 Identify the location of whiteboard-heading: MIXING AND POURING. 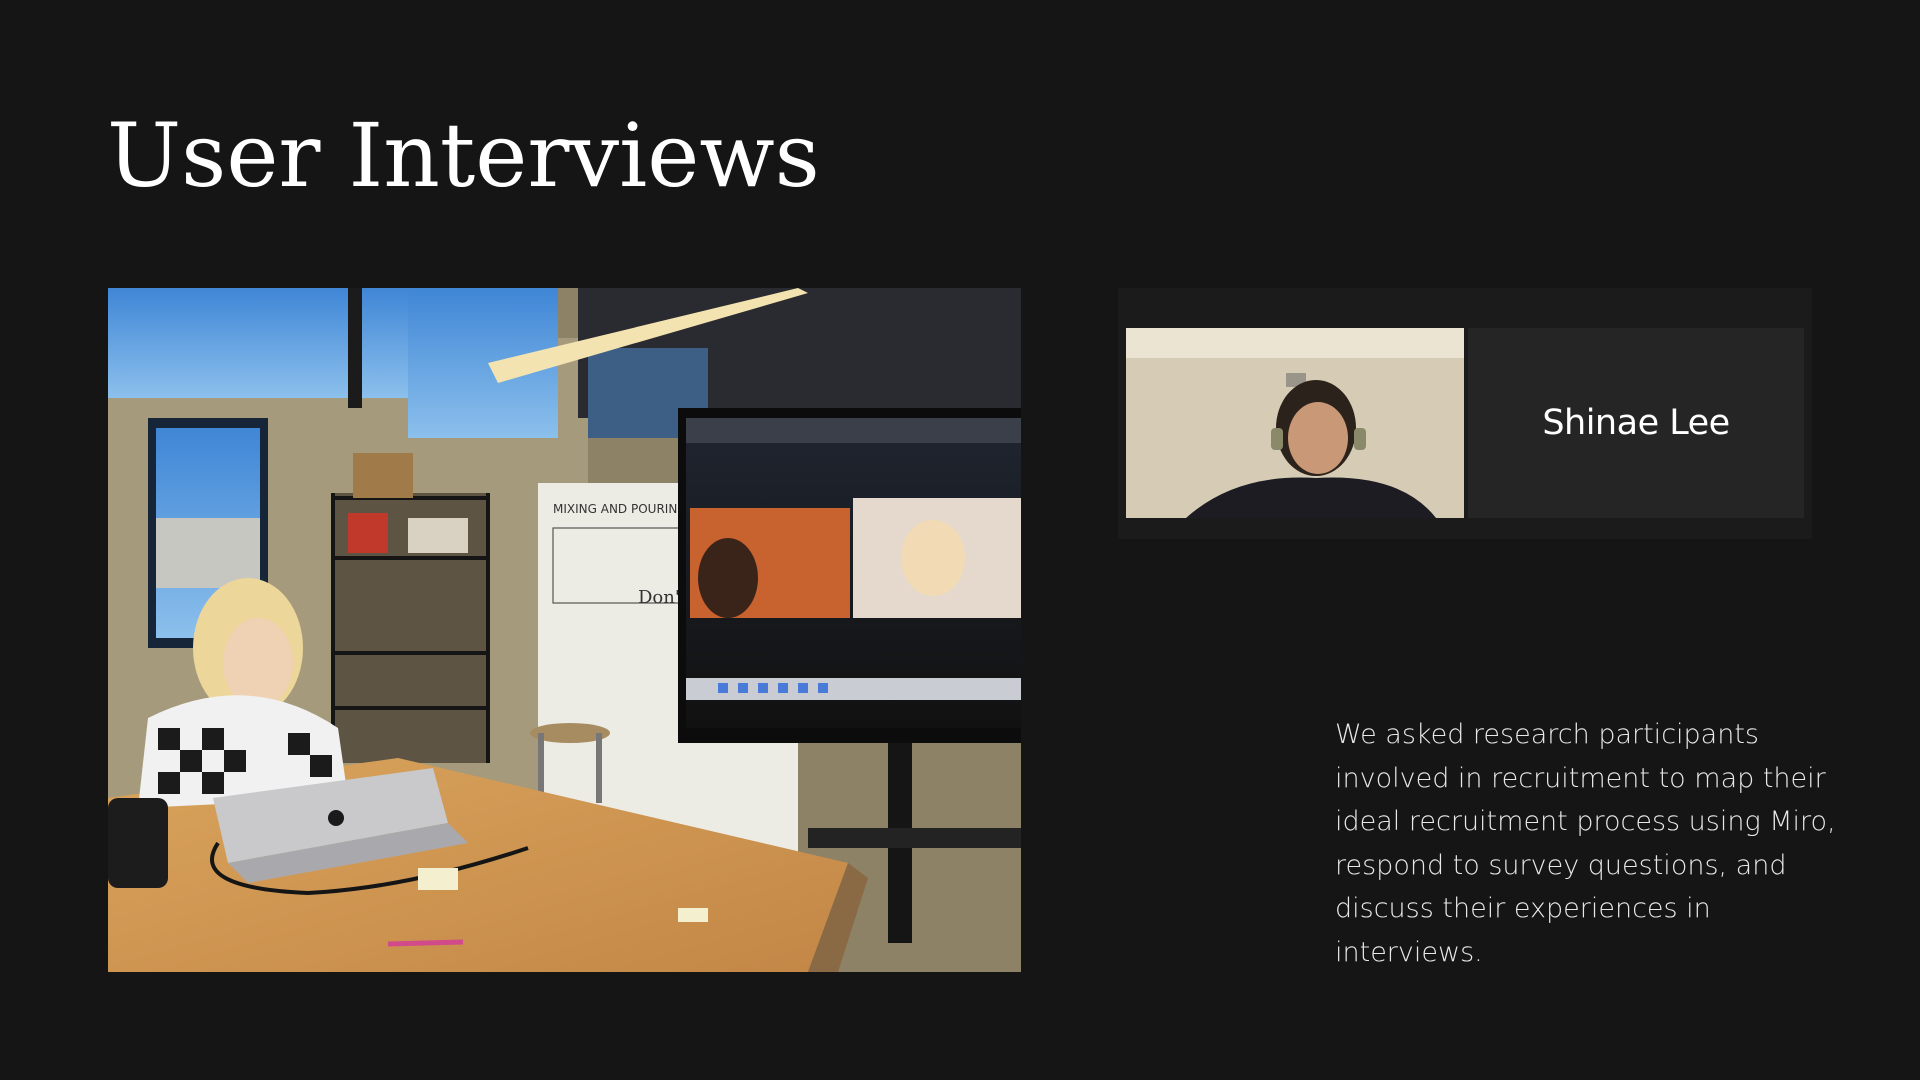
(620, 509).